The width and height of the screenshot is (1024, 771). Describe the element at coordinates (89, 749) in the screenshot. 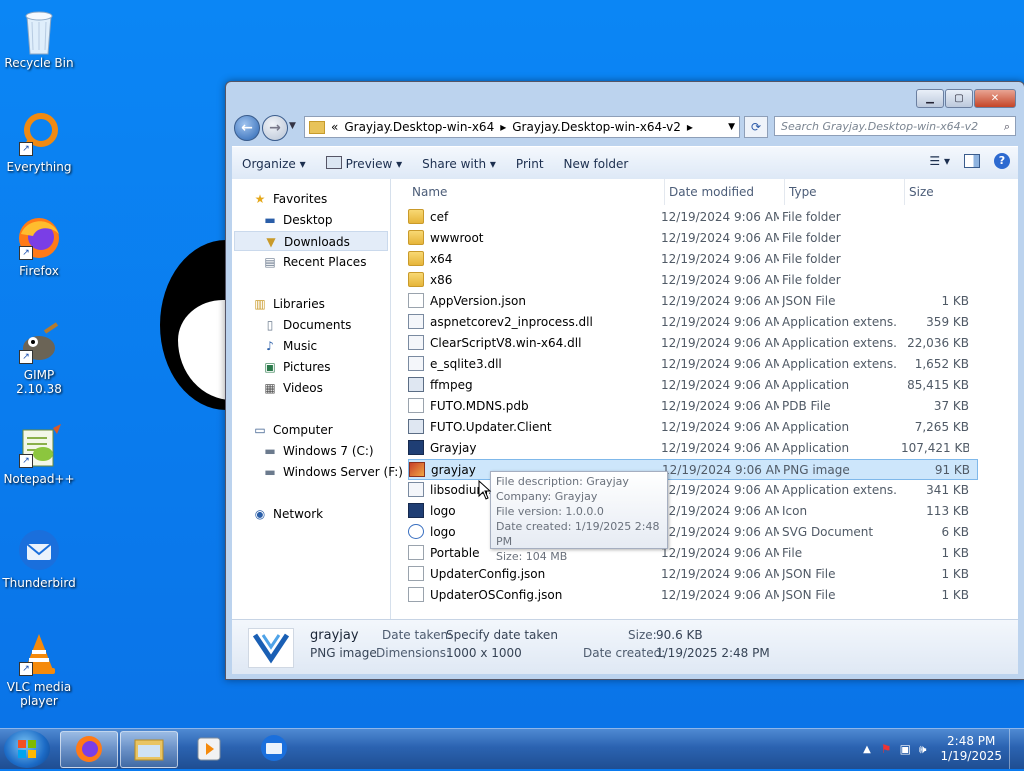

I see `taskbar-firefox` at that location.